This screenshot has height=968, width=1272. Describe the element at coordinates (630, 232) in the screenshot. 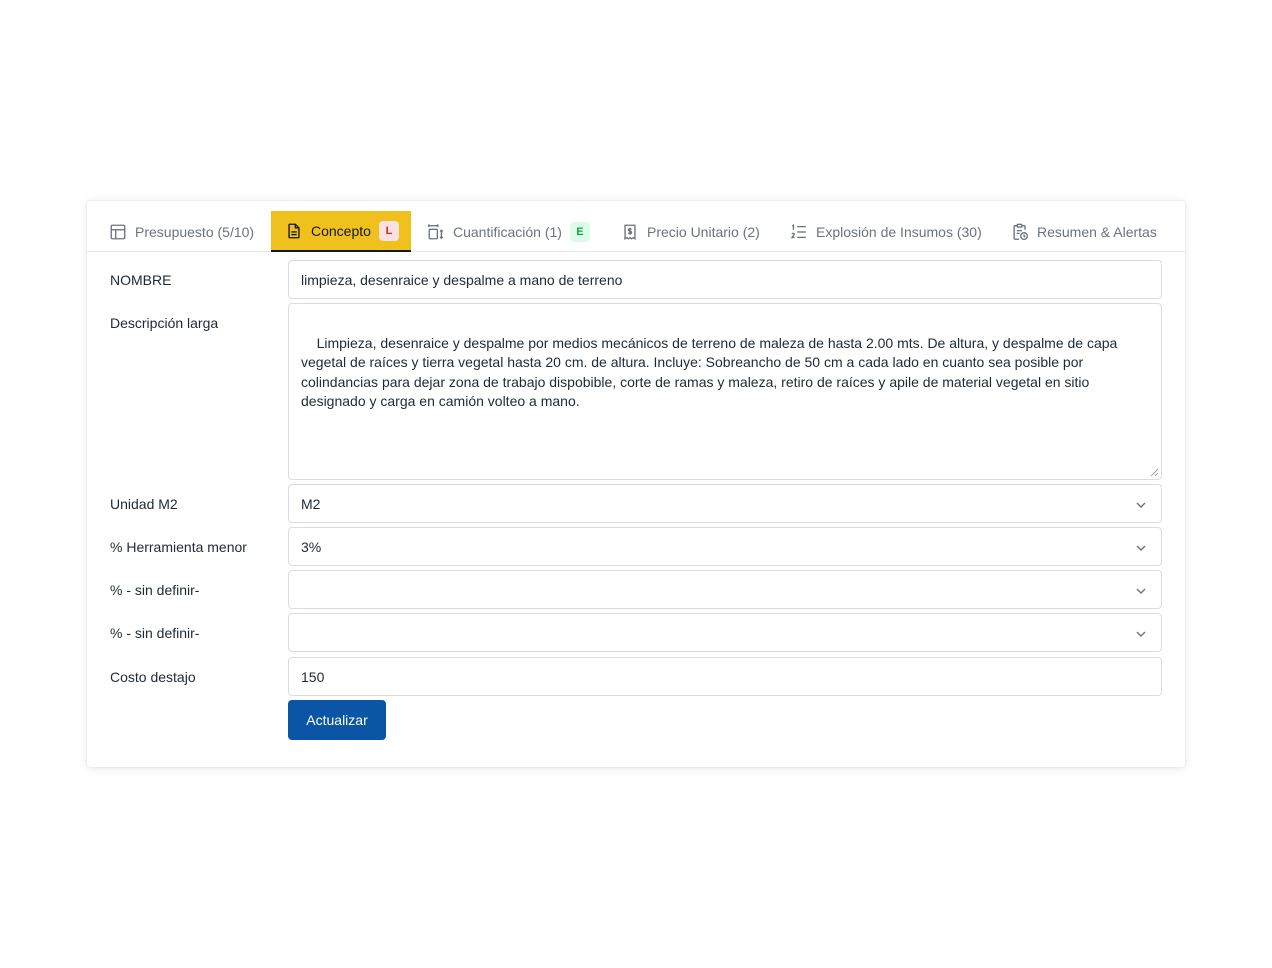

I see `receipt-dollar-icon` at that location.